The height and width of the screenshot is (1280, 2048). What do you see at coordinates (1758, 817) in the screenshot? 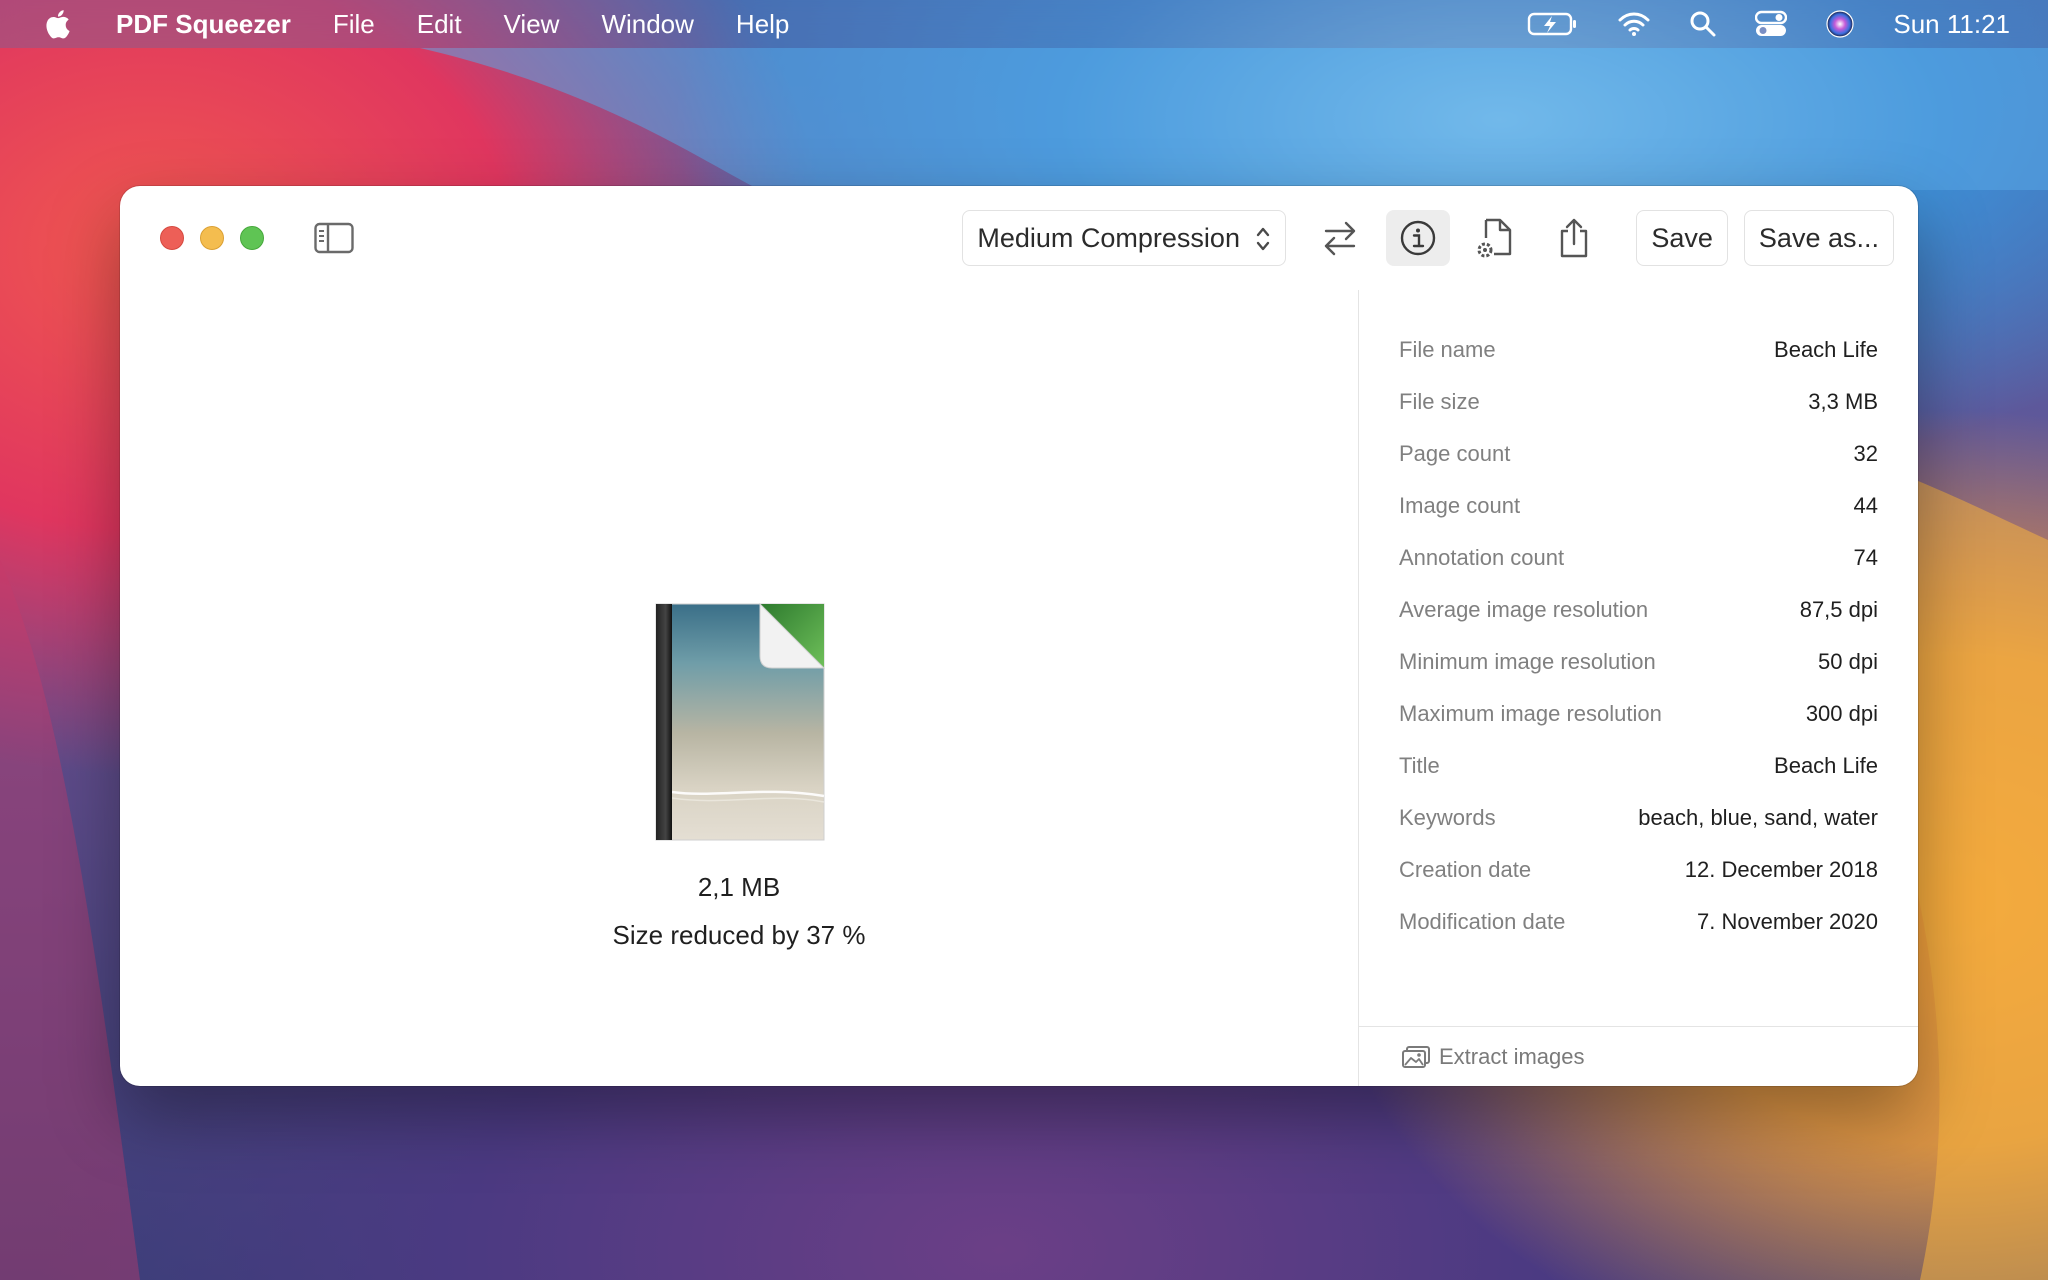
I see `info-value: beach, blue, sand, water` at bounding box center [1758, 817].